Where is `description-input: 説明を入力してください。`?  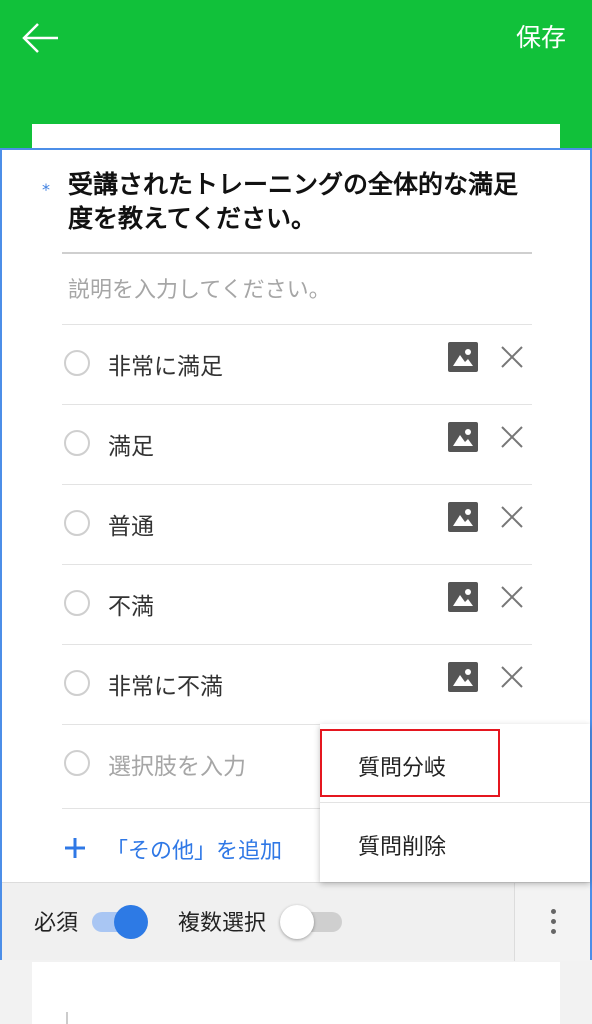
description-input: 説明を入力してください。 is located at coordinates (199, 288).